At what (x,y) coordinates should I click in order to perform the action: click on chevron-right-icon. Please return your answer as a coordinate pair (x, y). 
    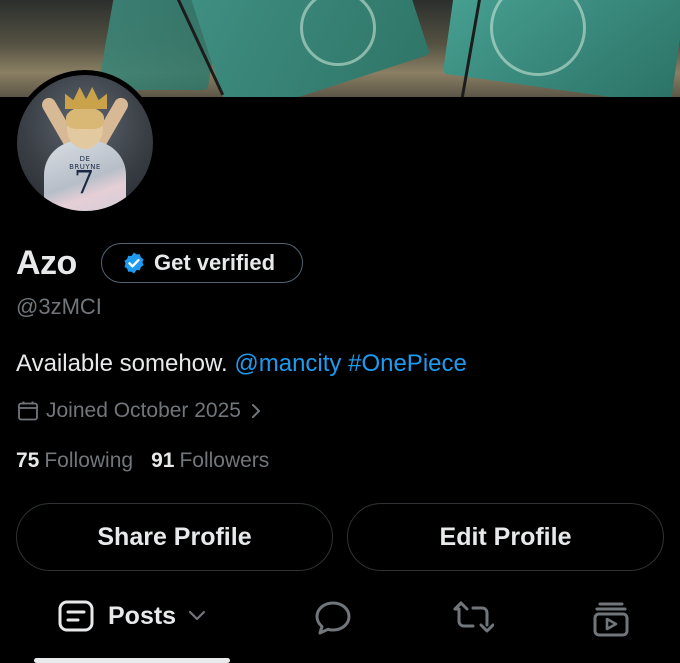
    Looking at the image, I should click on (255, 411).